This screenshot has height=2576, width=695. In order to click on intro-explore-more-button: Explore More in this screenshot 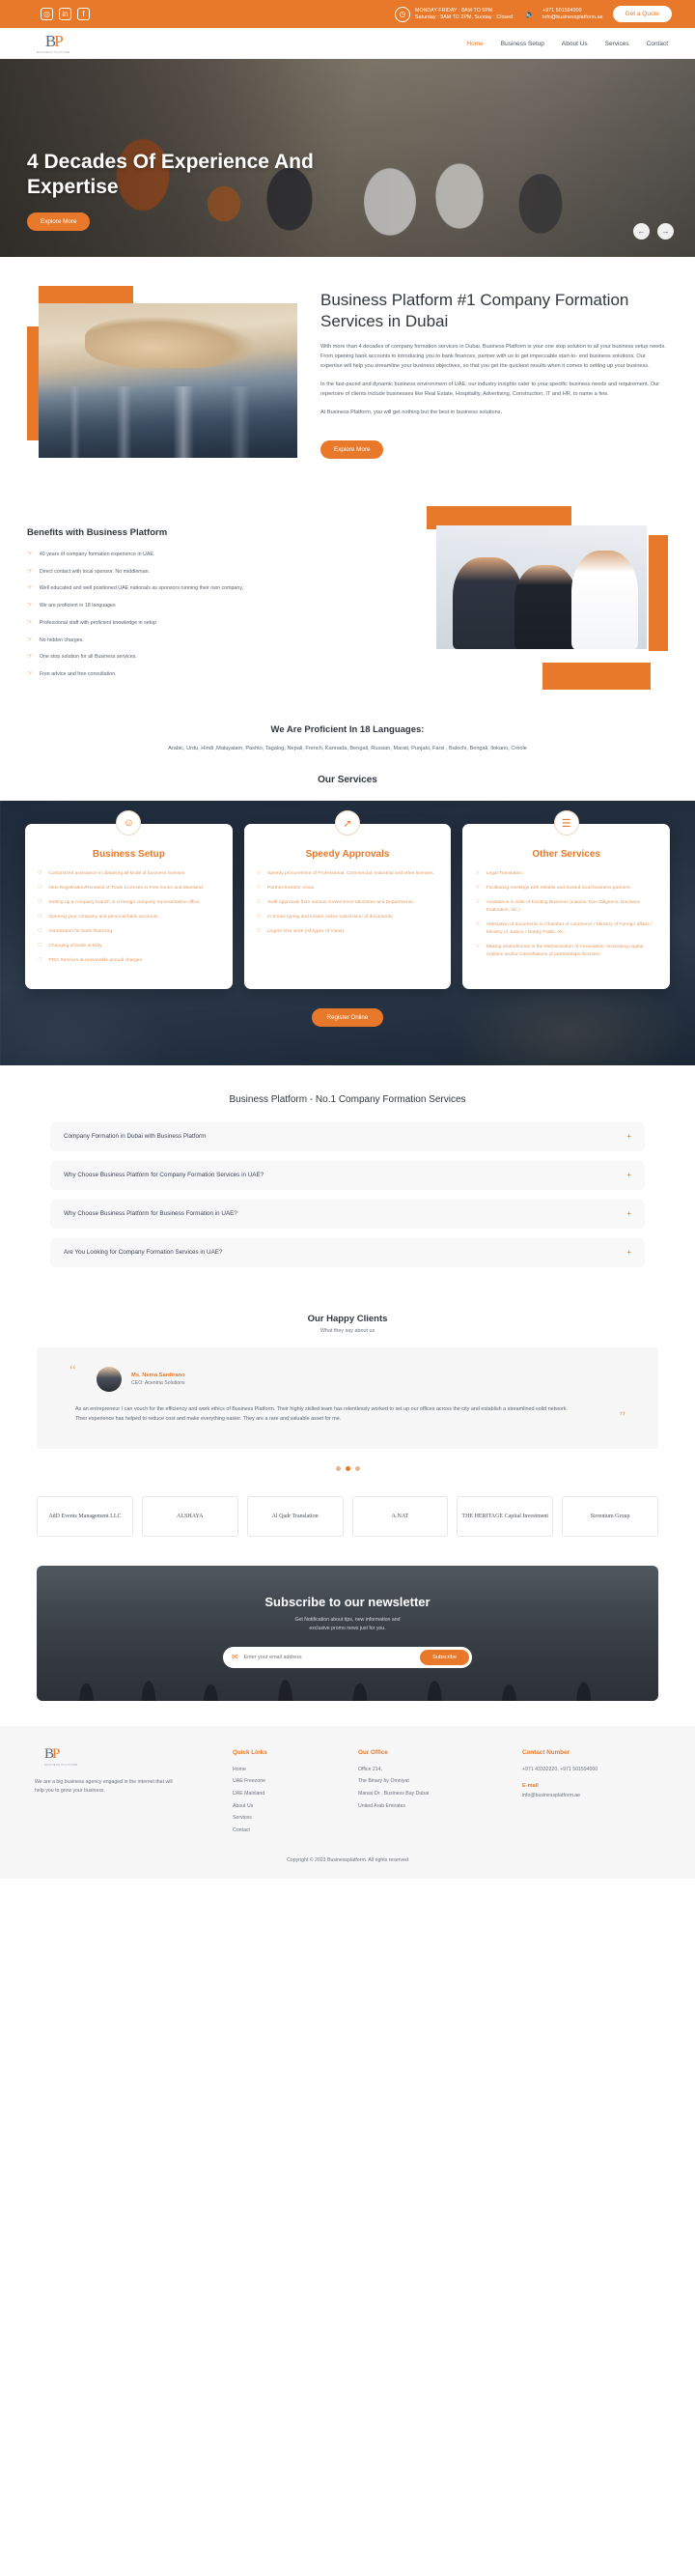, I will do `click(352, 449)`.